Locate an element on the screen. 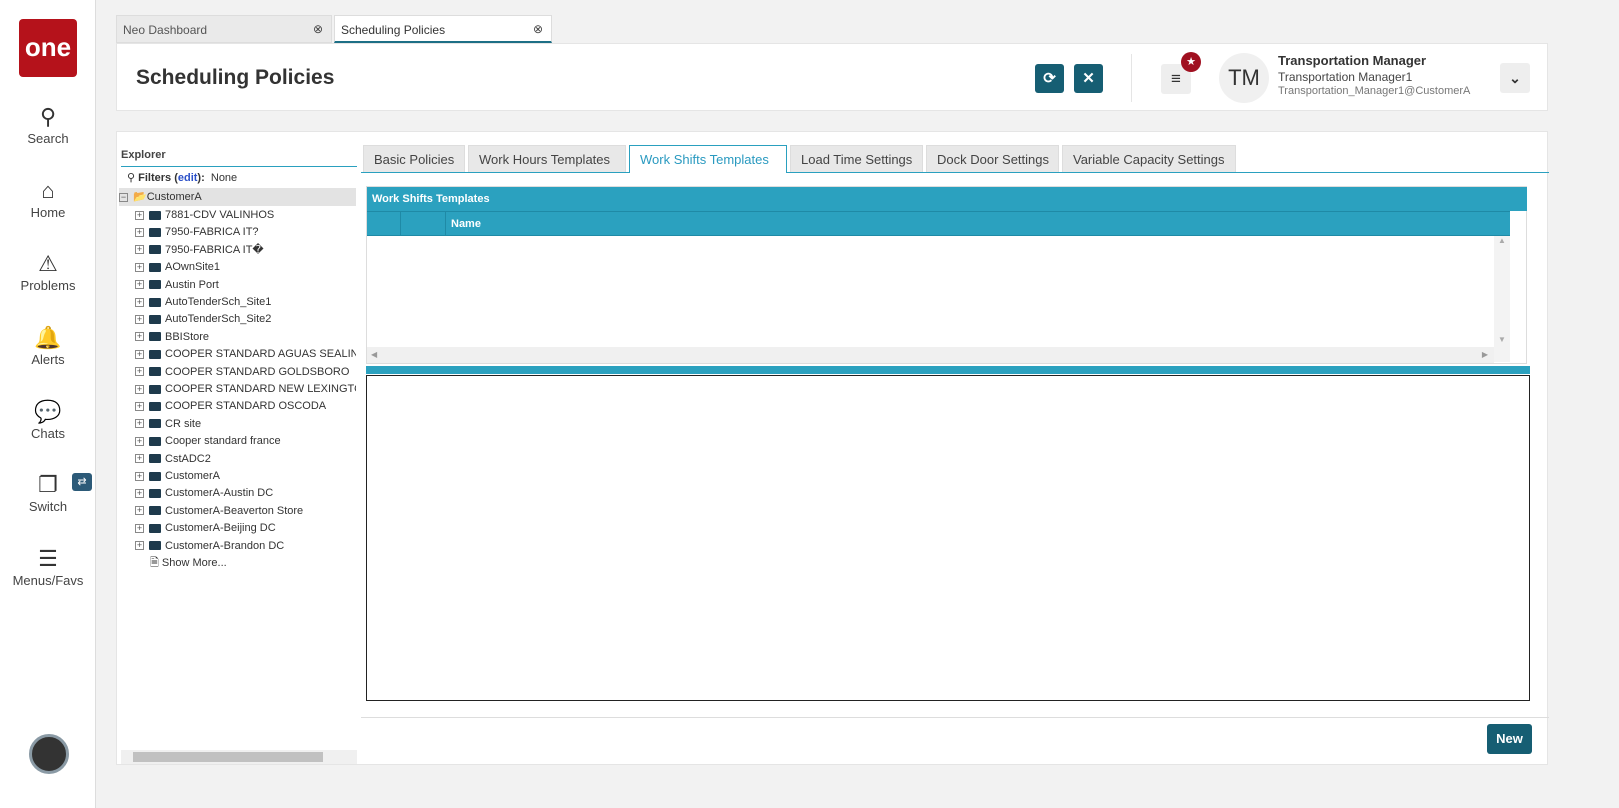  tab-neo-dashboard: Neo Dashboard ⊗ is located at coordinates (224, 29).